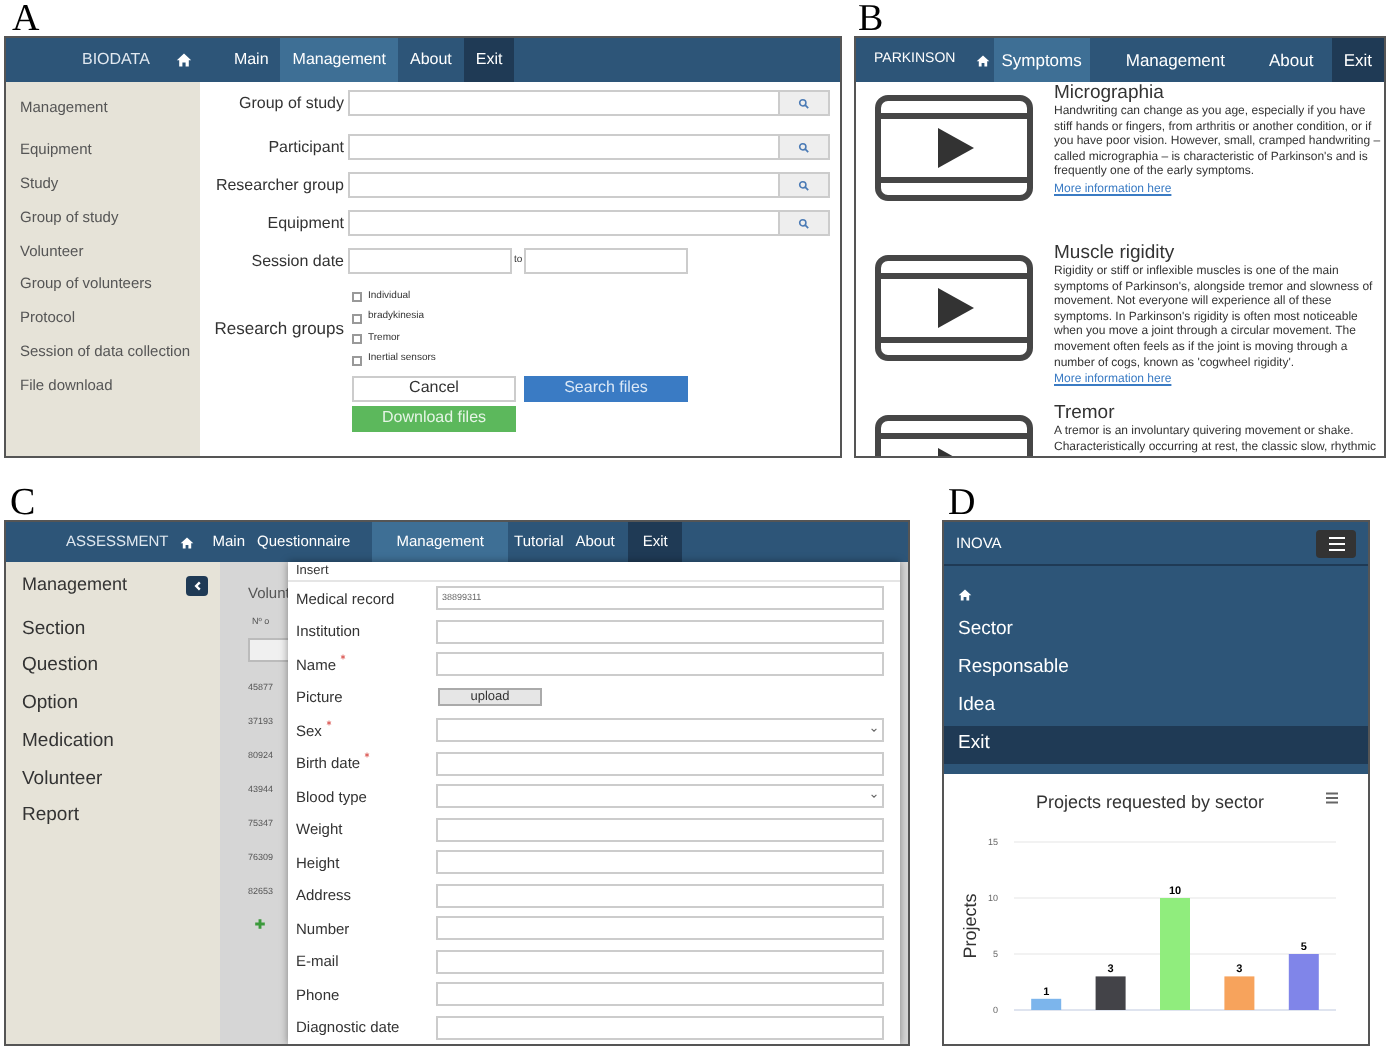  I want to click on brand-name: BIODATA, so click(116, 60).